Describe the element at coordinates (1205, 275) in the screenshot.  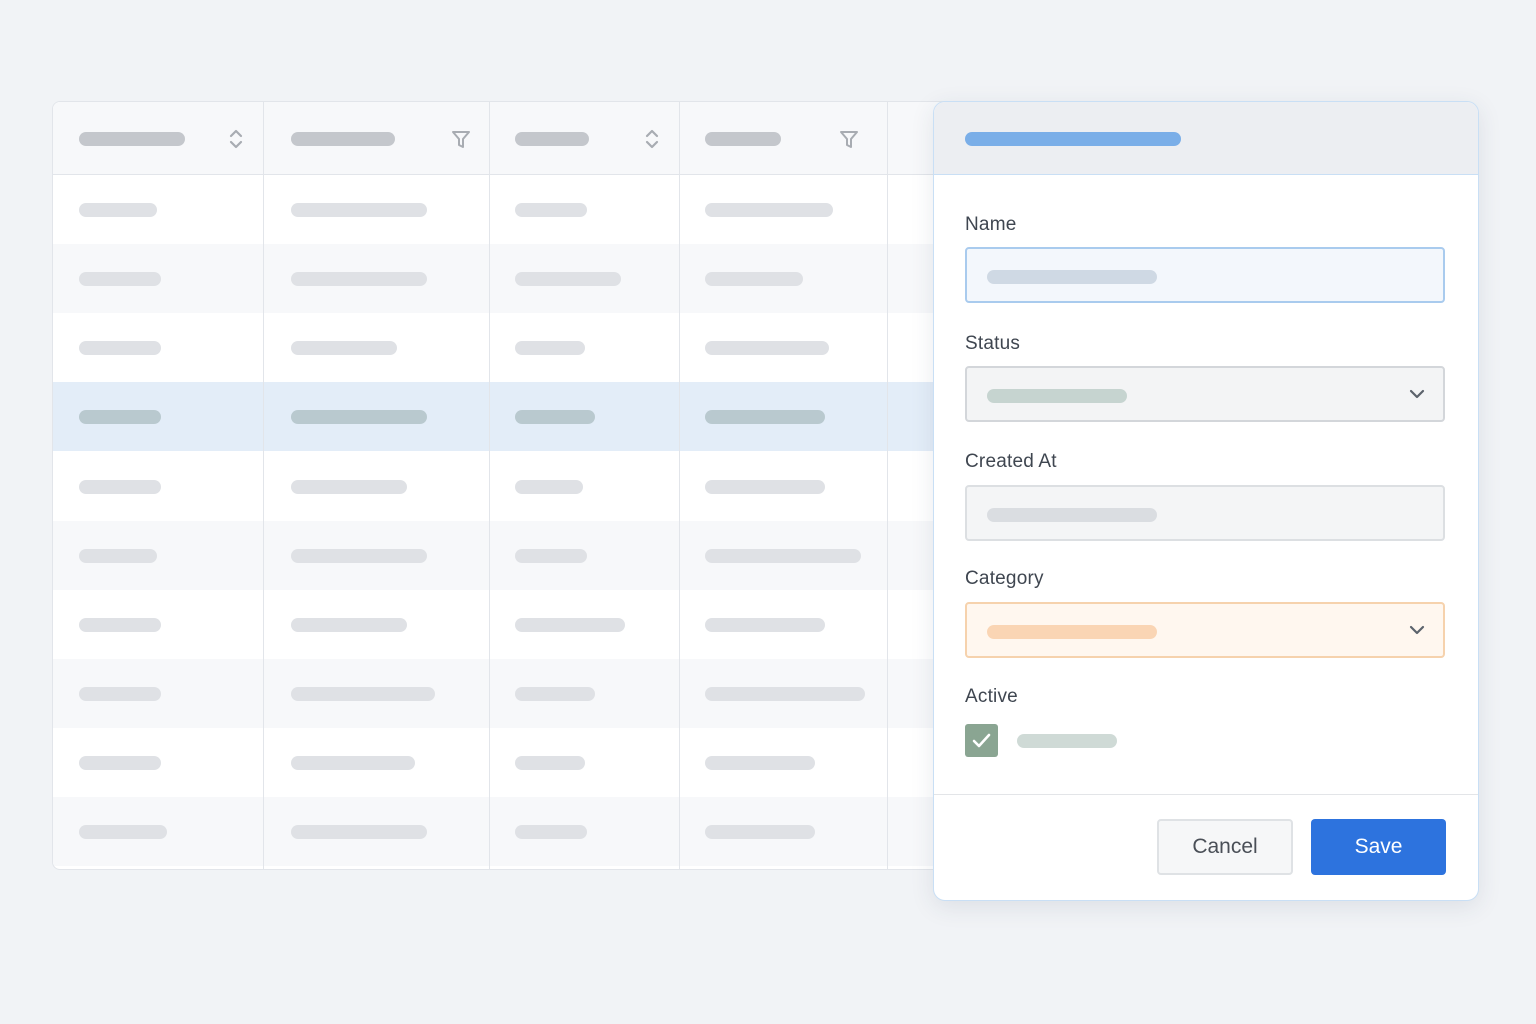
I see `name-field` at that location.